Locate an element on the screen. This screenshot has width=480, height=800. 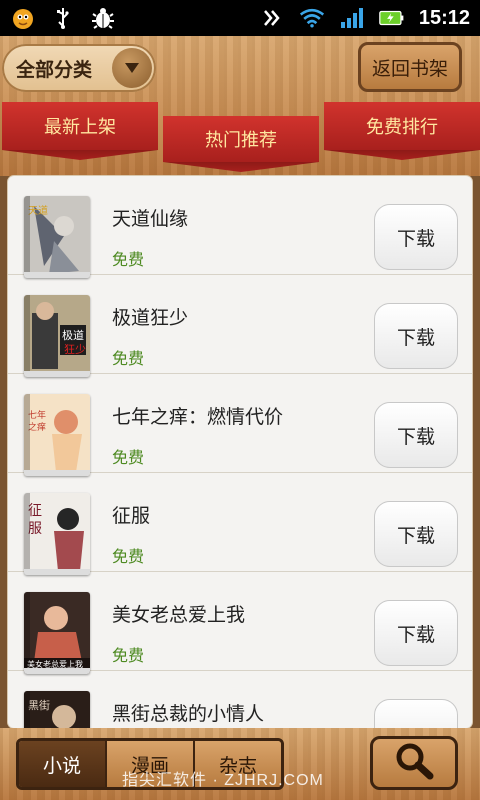
book-title: 征服 is located at coordinates (131, 516).